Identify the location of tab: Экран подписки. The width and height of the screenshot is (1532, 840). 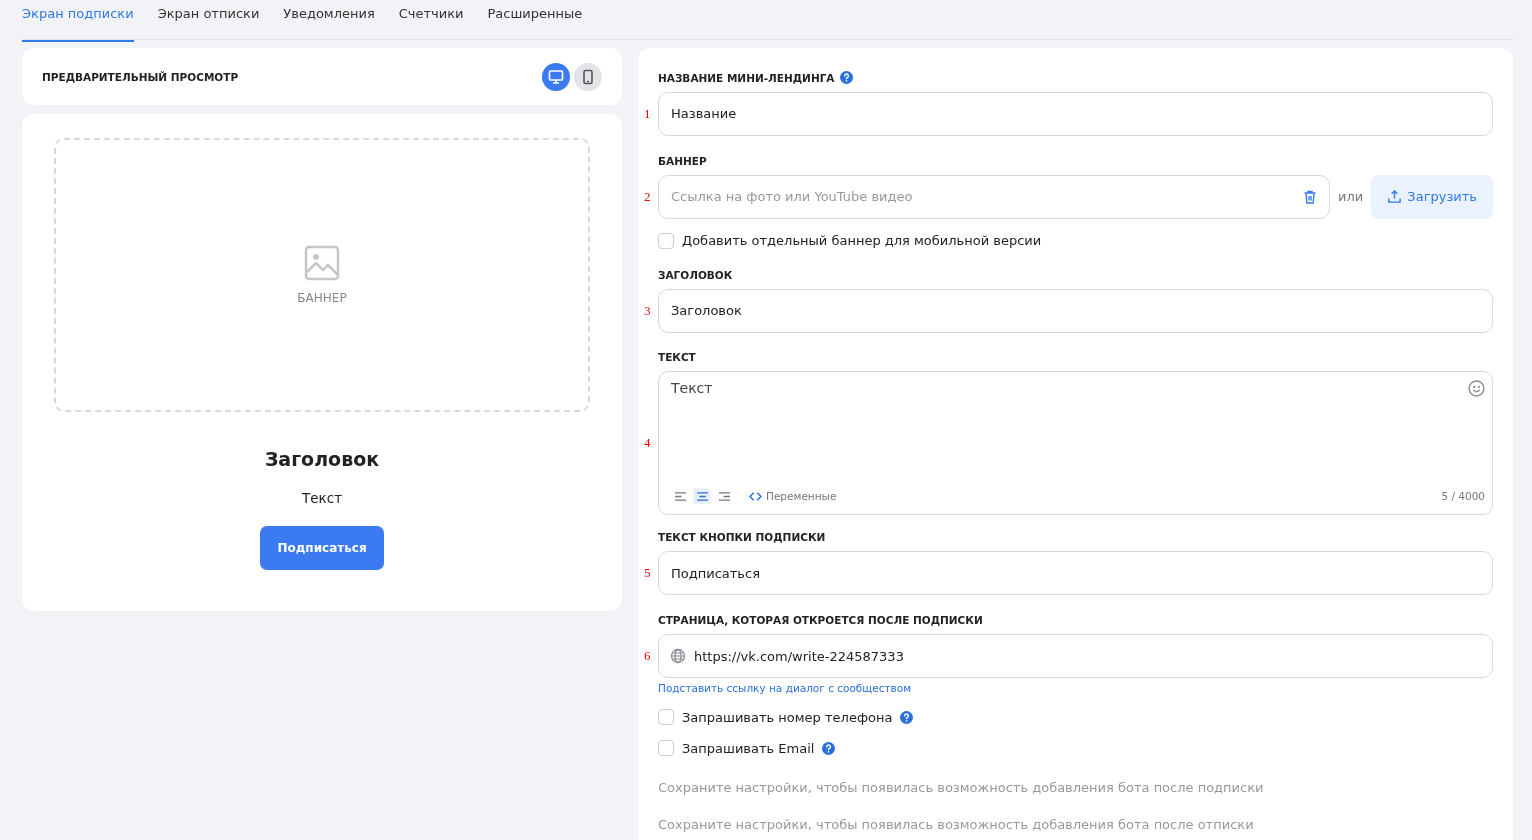
(78, 21).